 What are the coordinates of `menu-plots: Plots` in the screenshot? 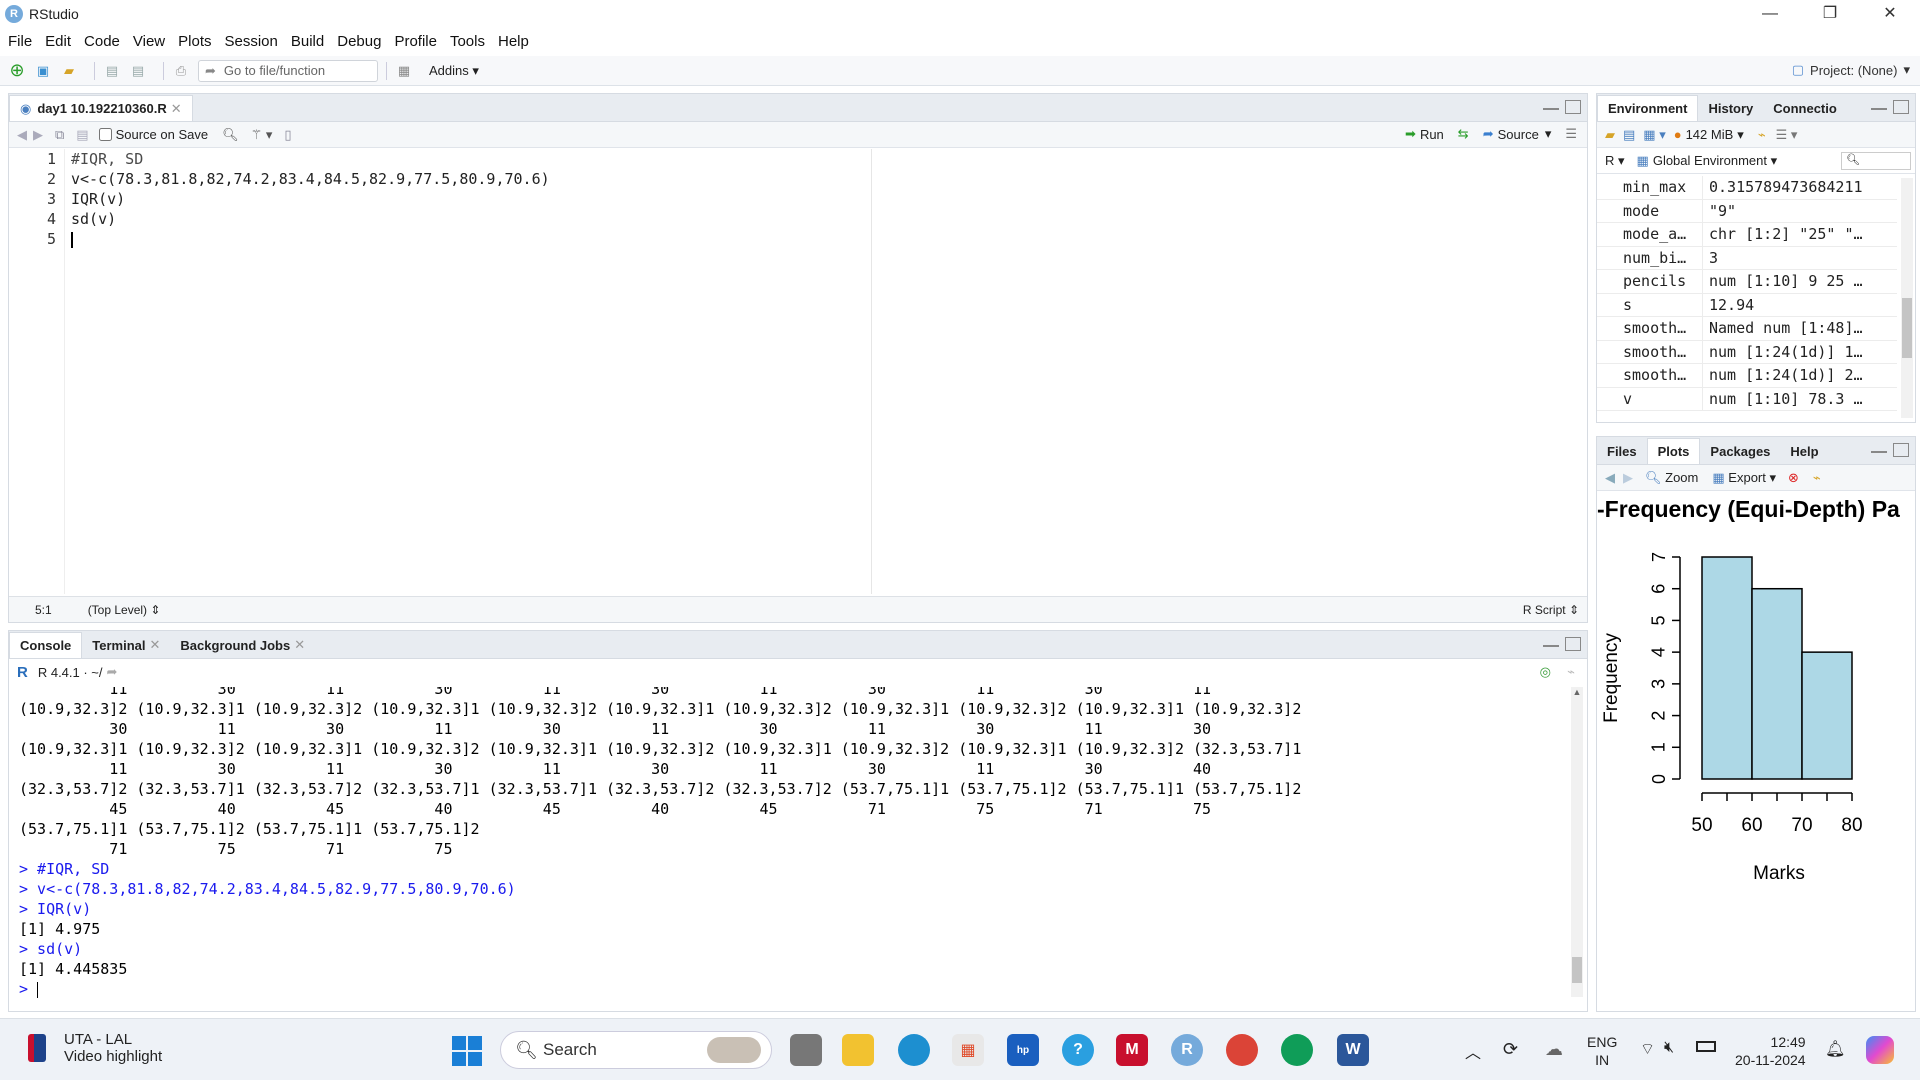 It's located at (194, 41).